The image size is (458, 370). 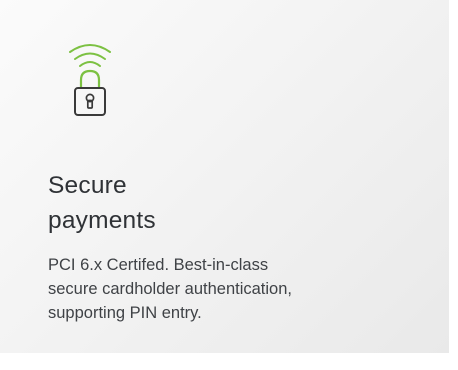 I want to click on card-title-line-1: Secure, so click(x=87, y=185).